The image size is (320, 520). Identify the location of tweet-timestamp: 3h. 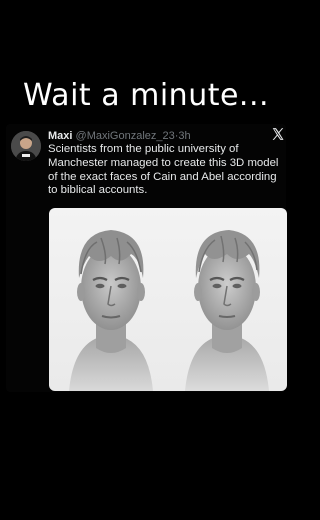
(184, 136).